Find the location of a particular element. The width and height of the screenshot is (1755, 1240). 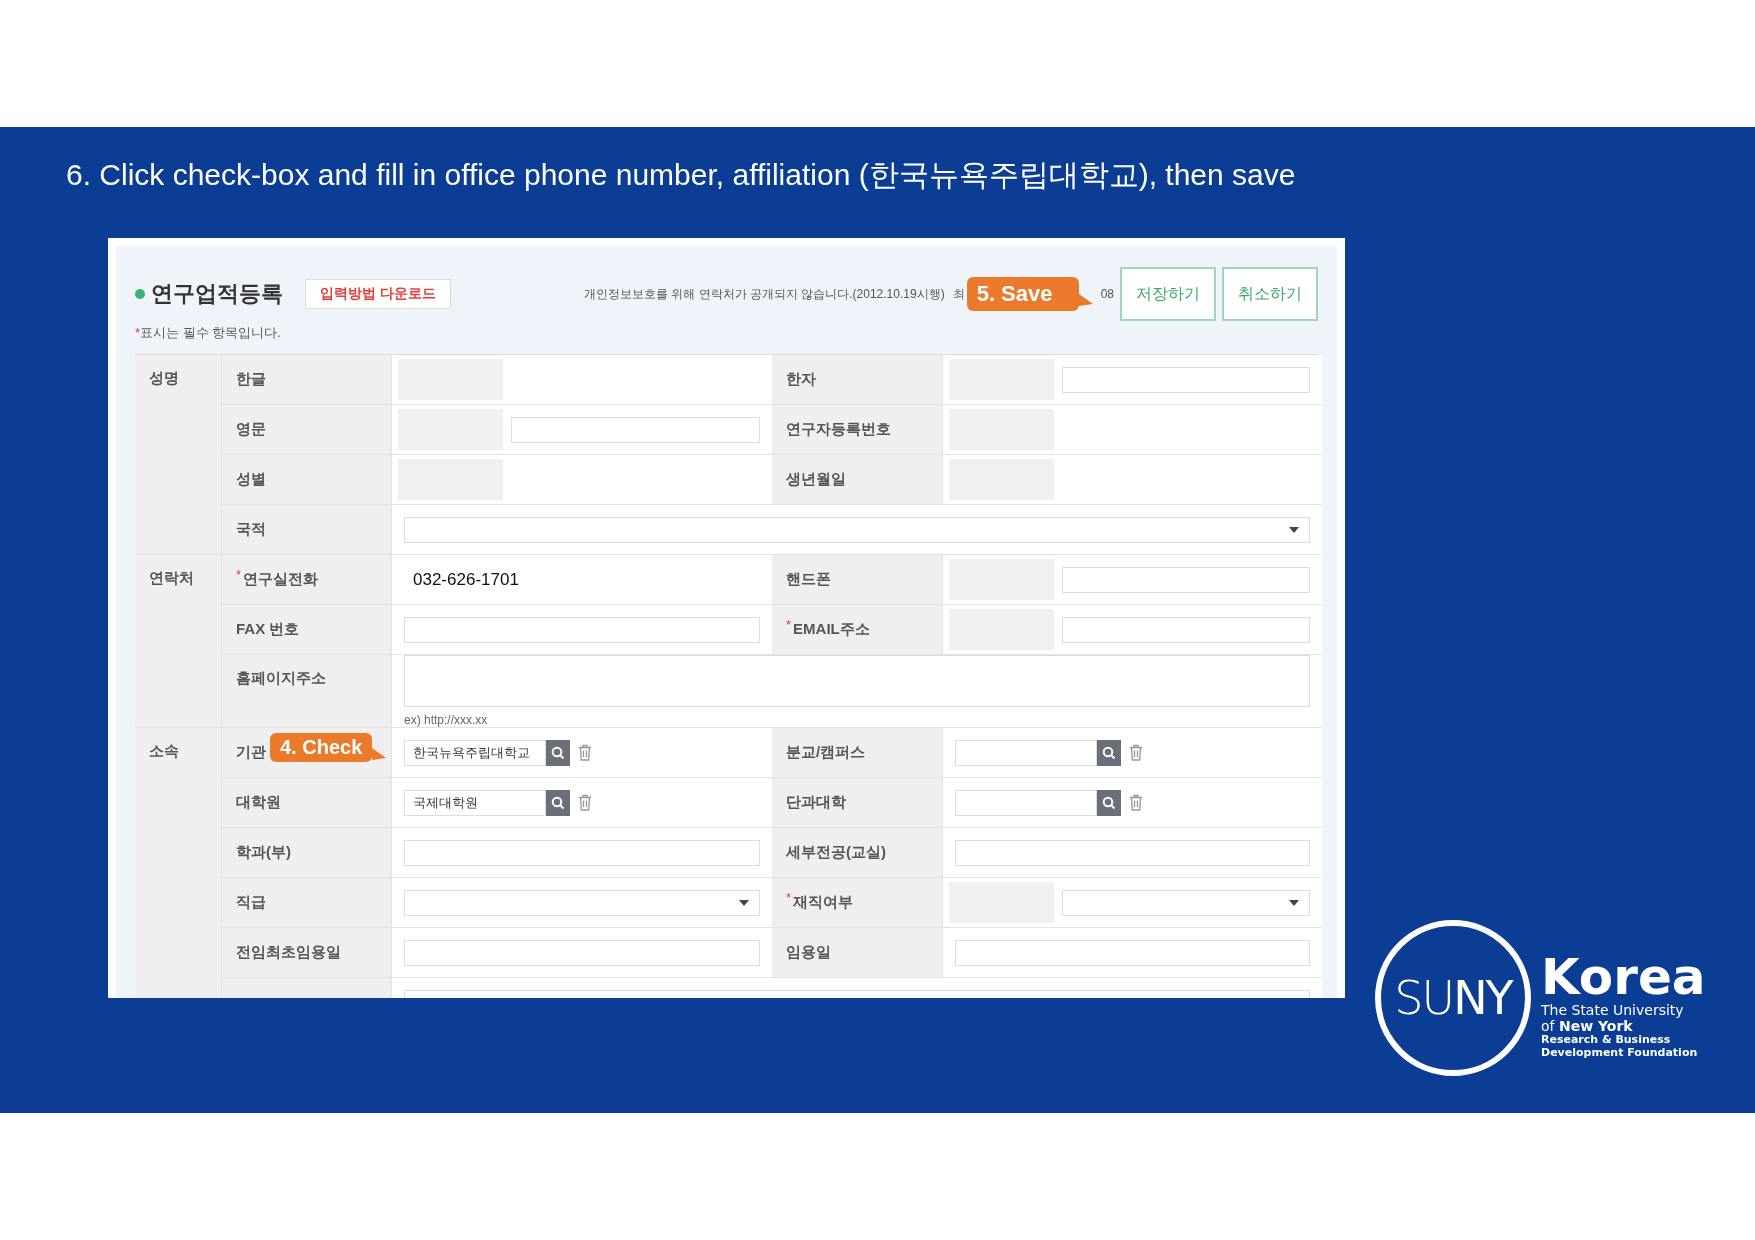

field-label: 연구자등록번호 is located at coordinates (838, 429).